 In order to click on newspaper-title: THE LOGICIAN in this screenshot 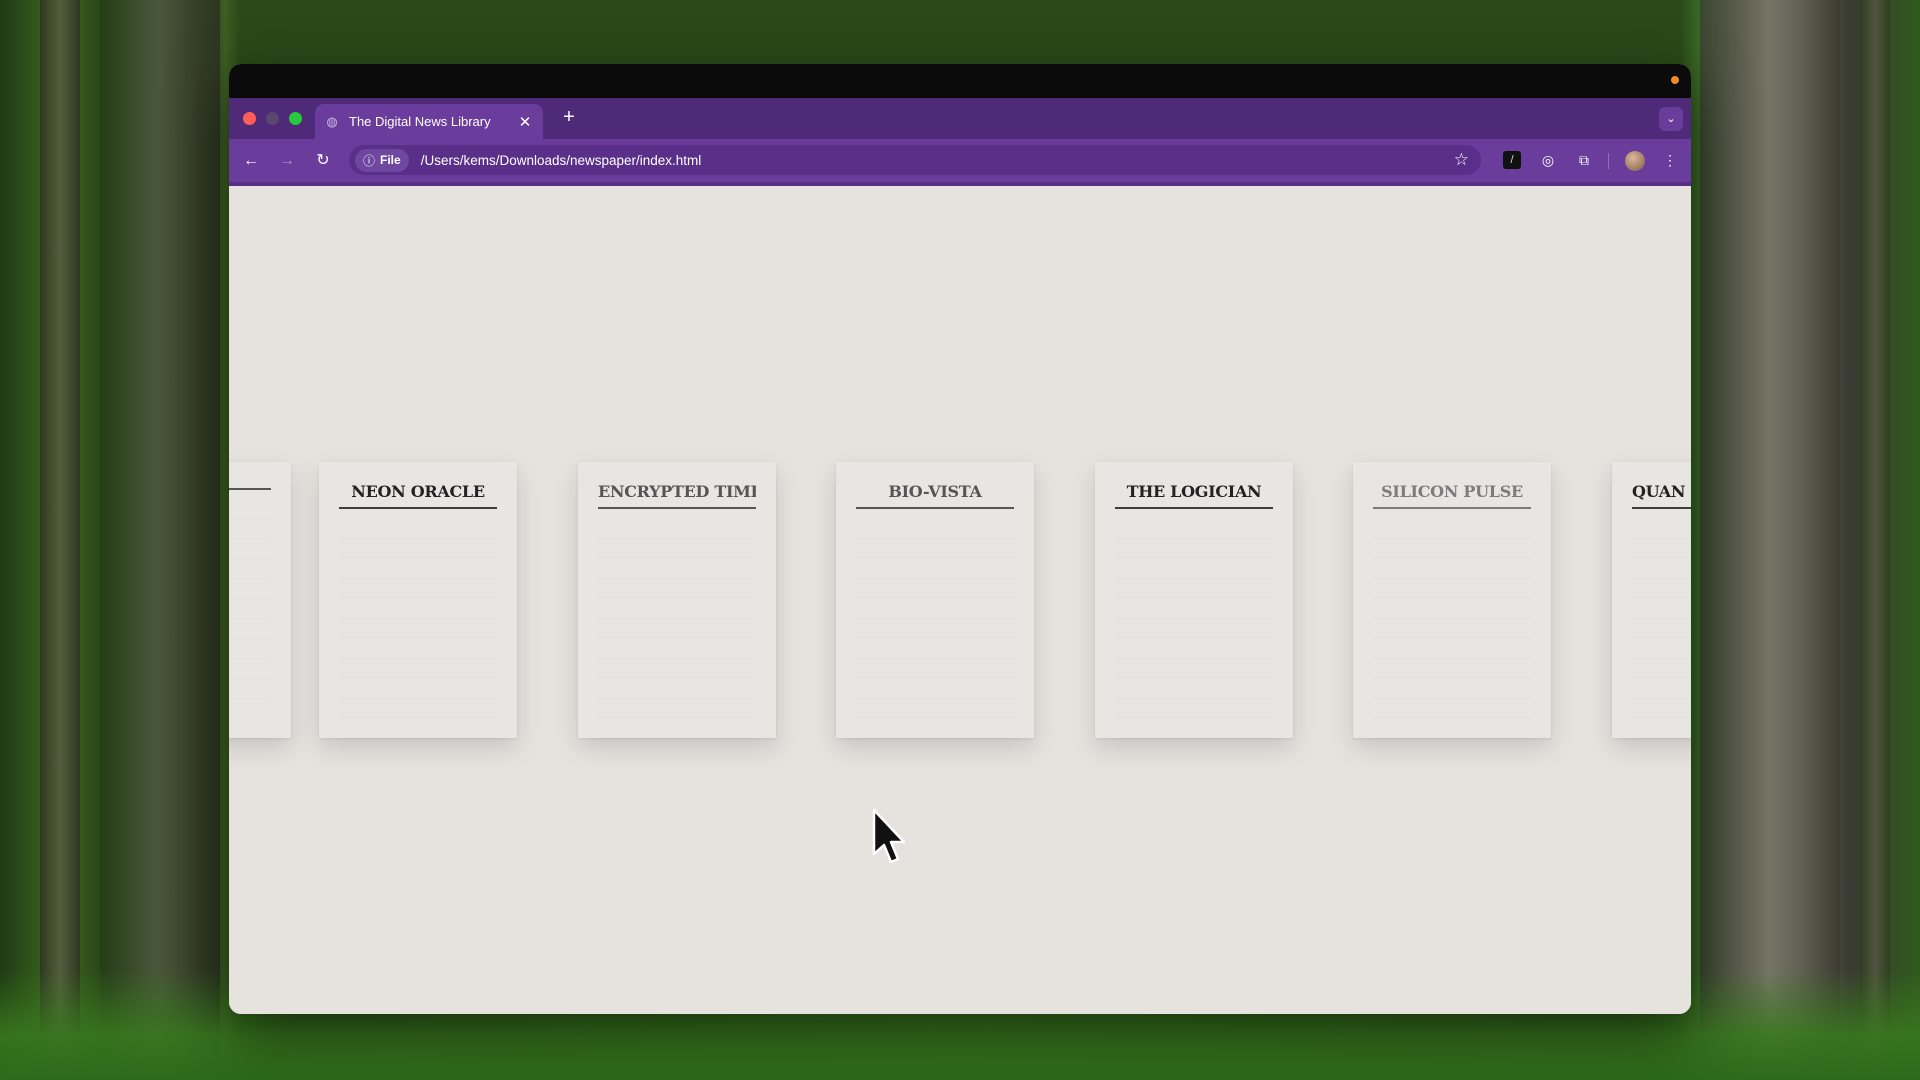, I will do `click(1194, 495)`.